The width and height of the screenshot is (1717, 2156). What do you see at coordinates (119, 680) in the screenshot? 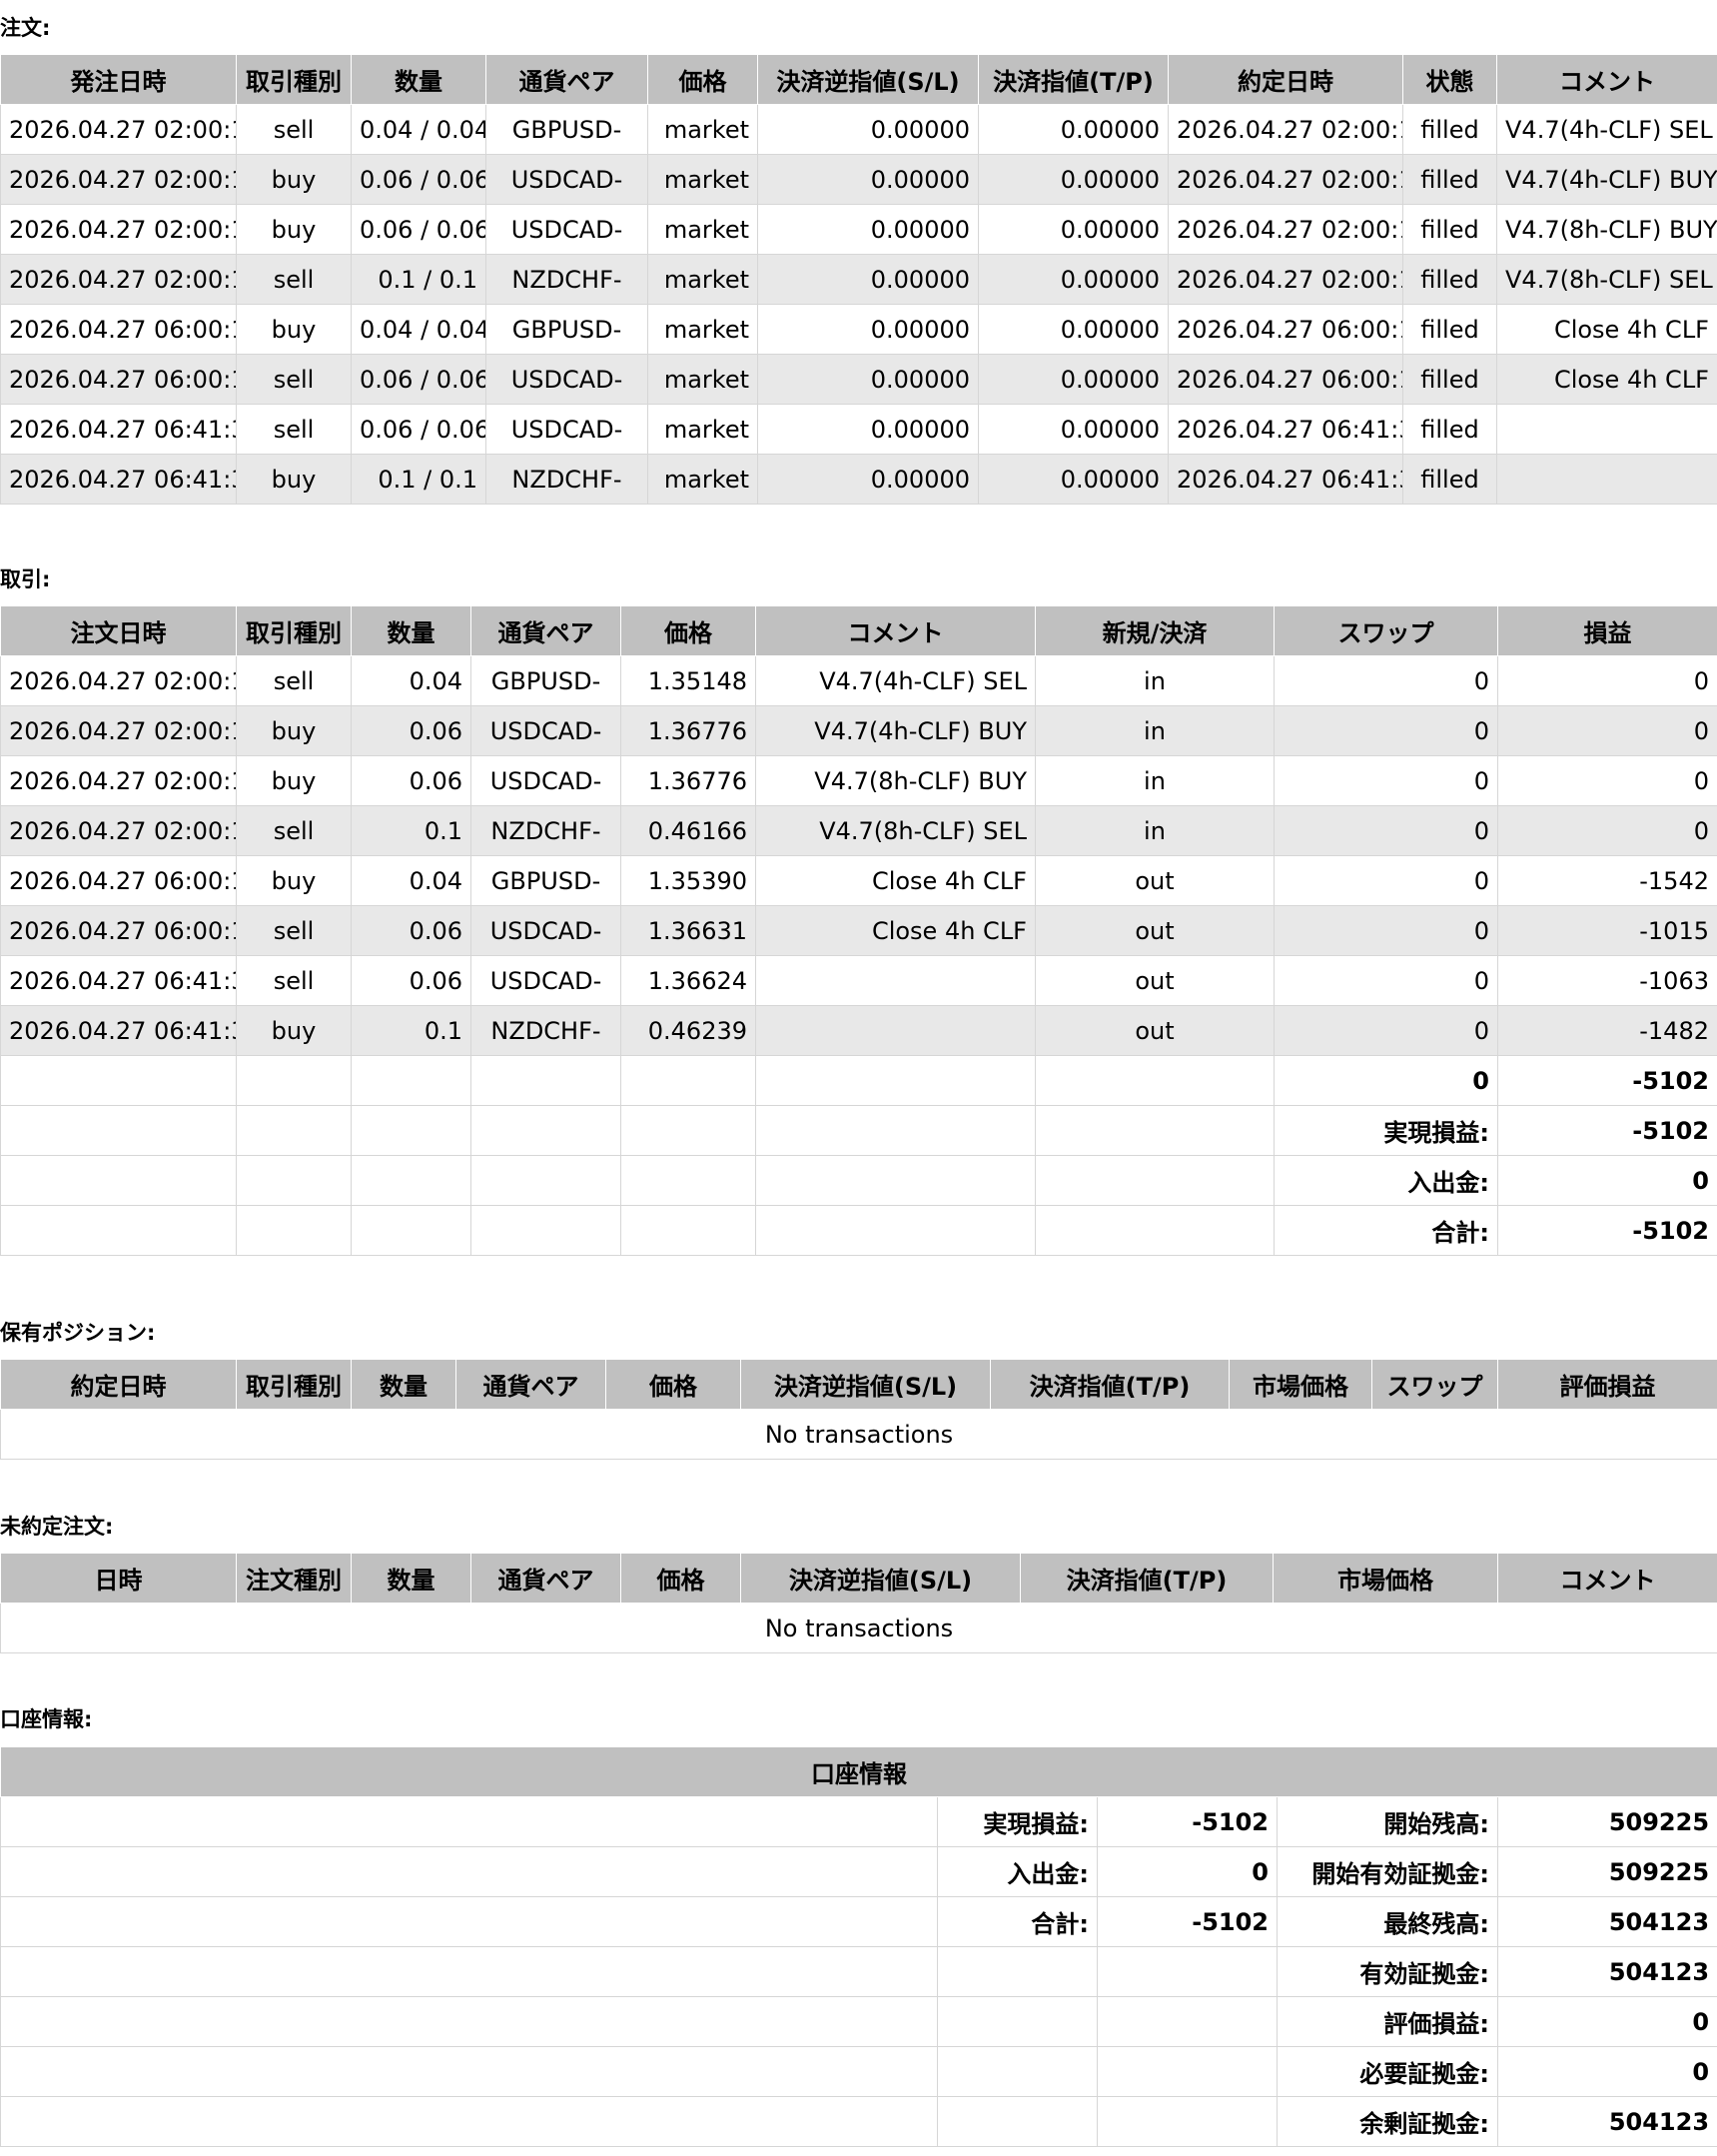
I see `trade-time-cell: 2026.04.27 02:00:12` at bounding box center [119, 680].